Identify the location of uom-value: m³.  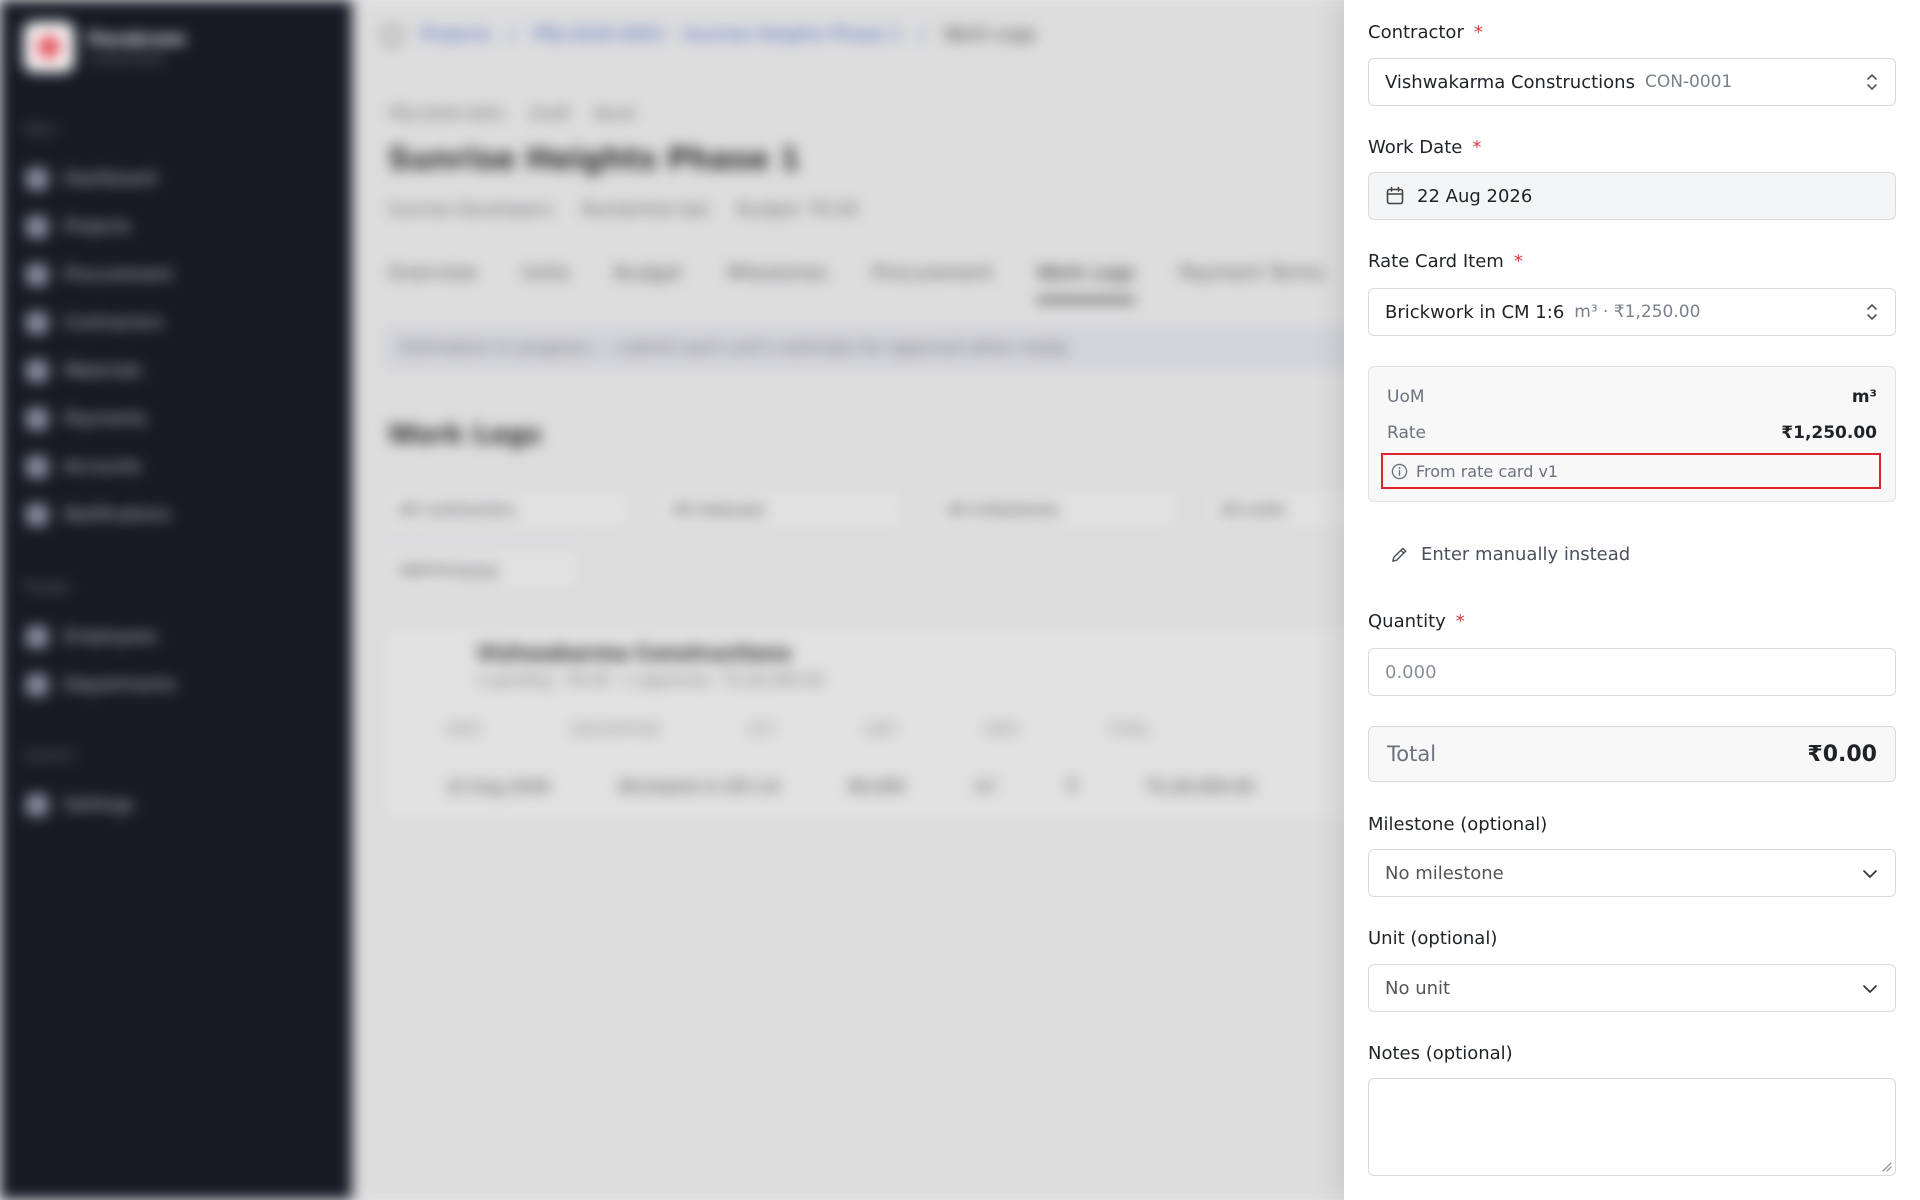
(1864, 397).